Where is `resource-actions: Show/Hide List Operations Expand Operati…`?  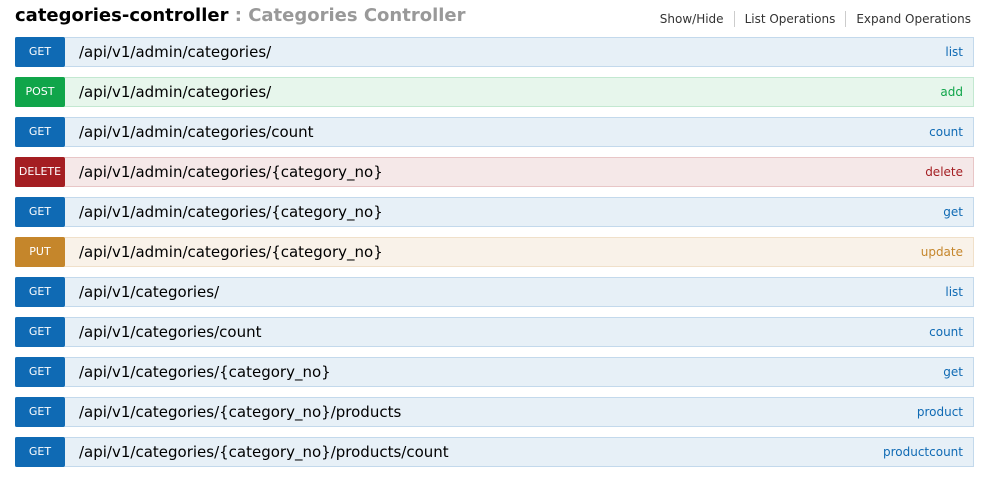
resource-actions: Show/Hide List Operations Expand Operati… is located at coordinates (810, 19).